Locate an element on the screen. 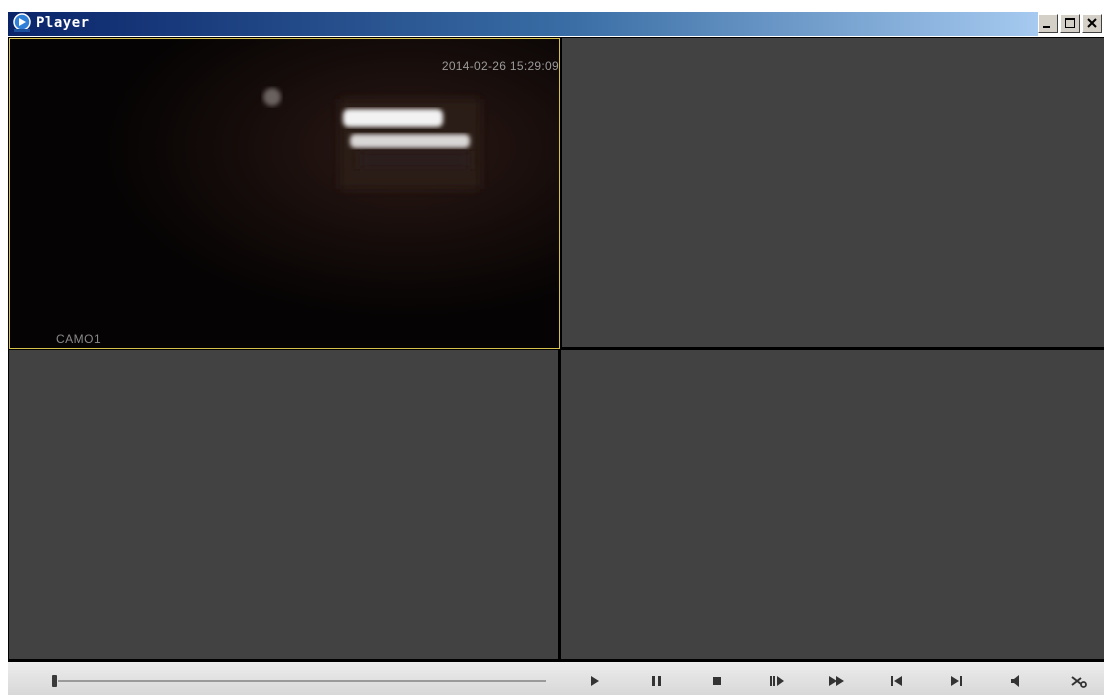 The height and width of the screenshot is (695, 1104). title-bar: Player is located at coordinates (552, 18).